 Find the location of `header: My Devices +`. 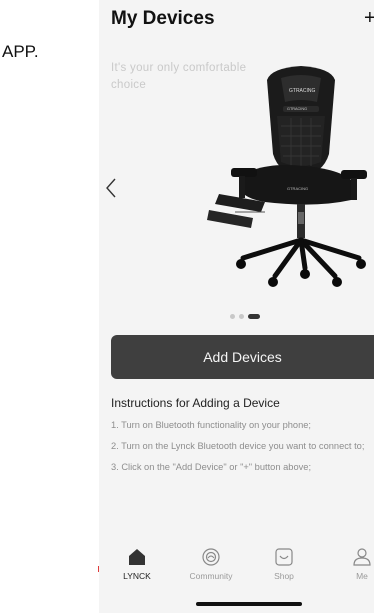

header: My Devices + is located at coordinates (236, 22).